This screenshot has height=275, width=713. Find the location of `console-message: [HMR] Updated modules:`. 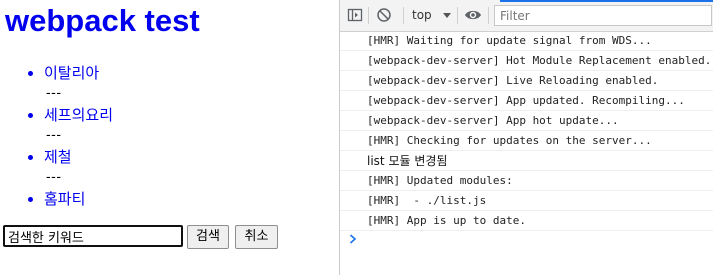

console-message: [HMR] Updated modules: is located at coordinates (526, 181).